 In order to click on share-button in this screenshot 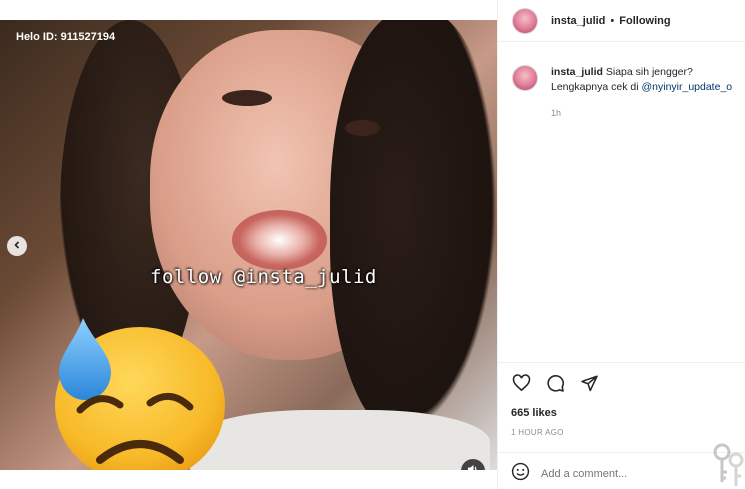, I will do `click(589, 383)`.